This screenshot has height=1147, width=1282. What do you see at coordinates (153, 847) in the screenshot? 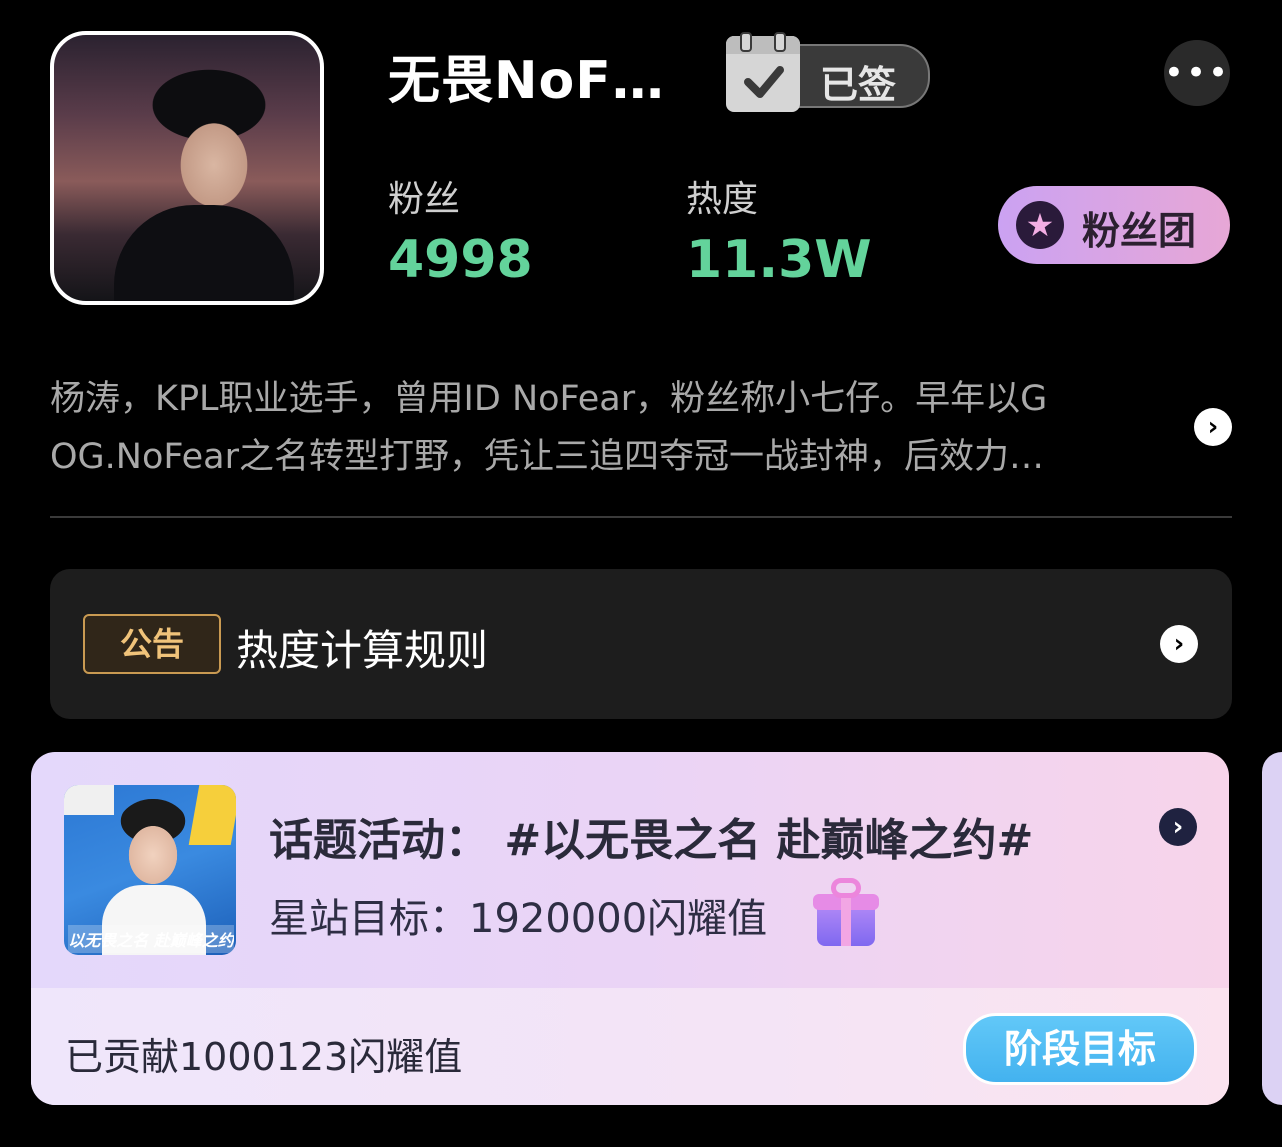
I see `thumbnail-face` at bounding box center [153, 847].